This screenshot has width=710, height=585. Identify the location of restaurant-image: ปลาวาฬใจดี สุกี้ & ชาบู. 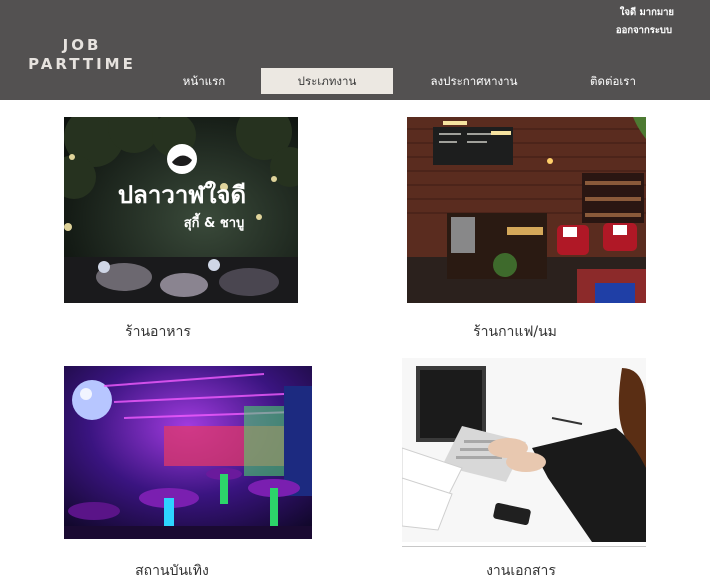
(181, 210).